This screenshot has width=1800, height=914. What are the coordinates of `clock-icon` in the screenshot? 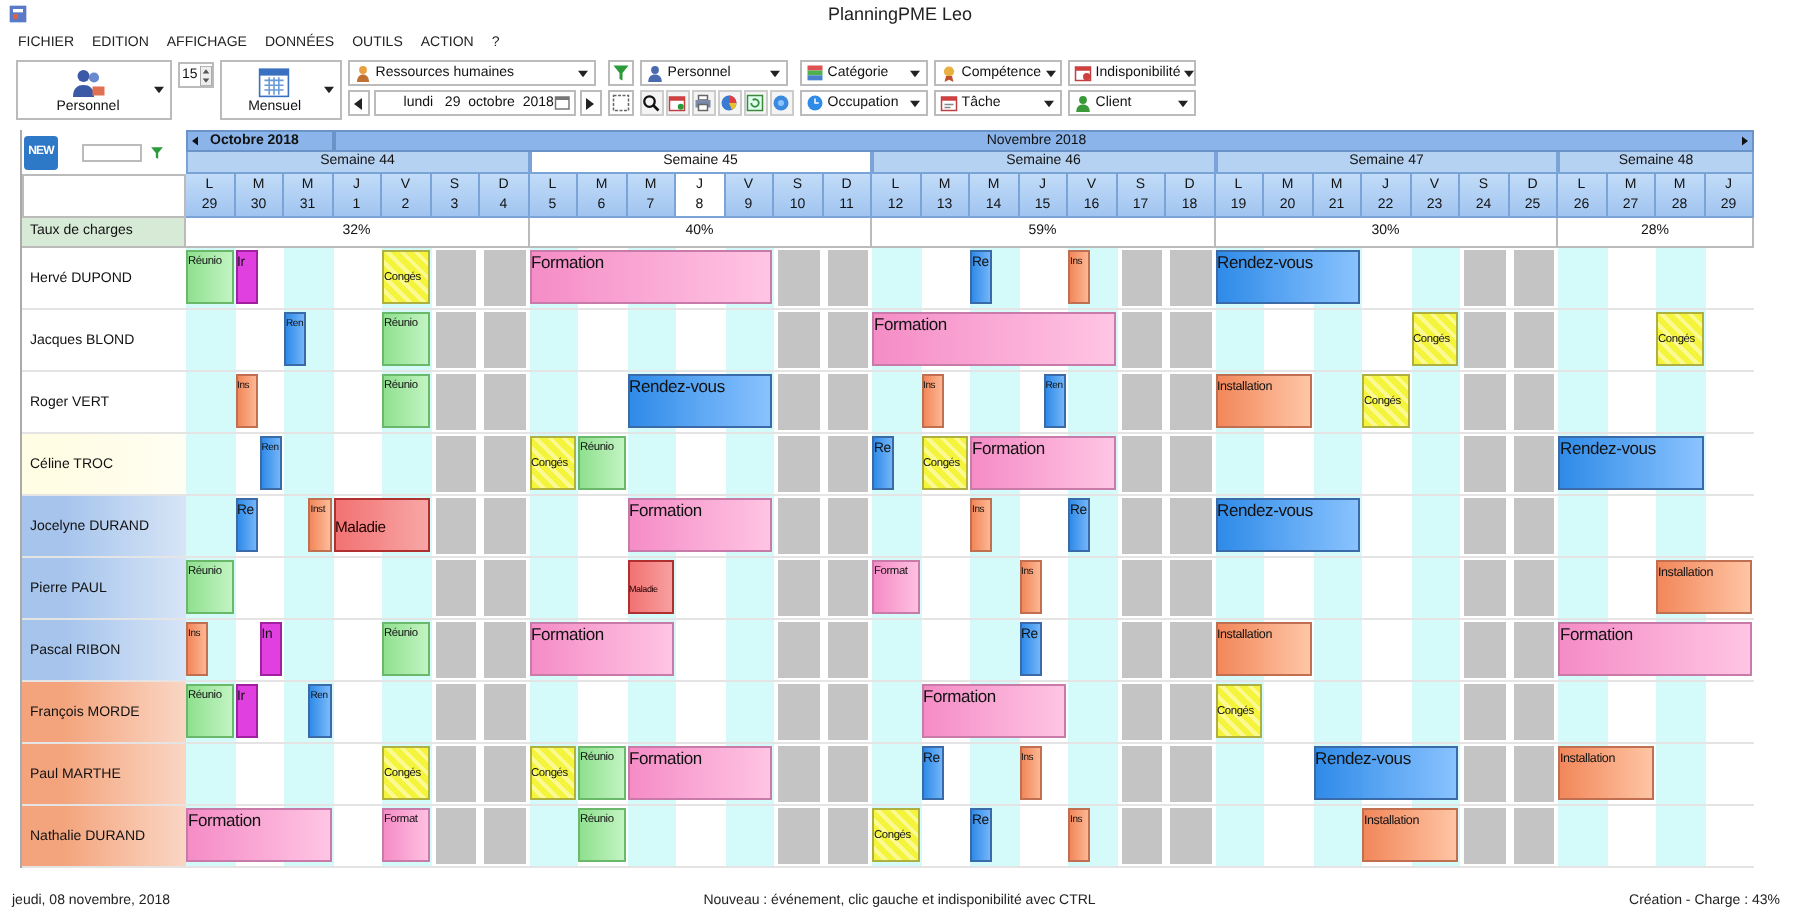 It's located at (814, 103).